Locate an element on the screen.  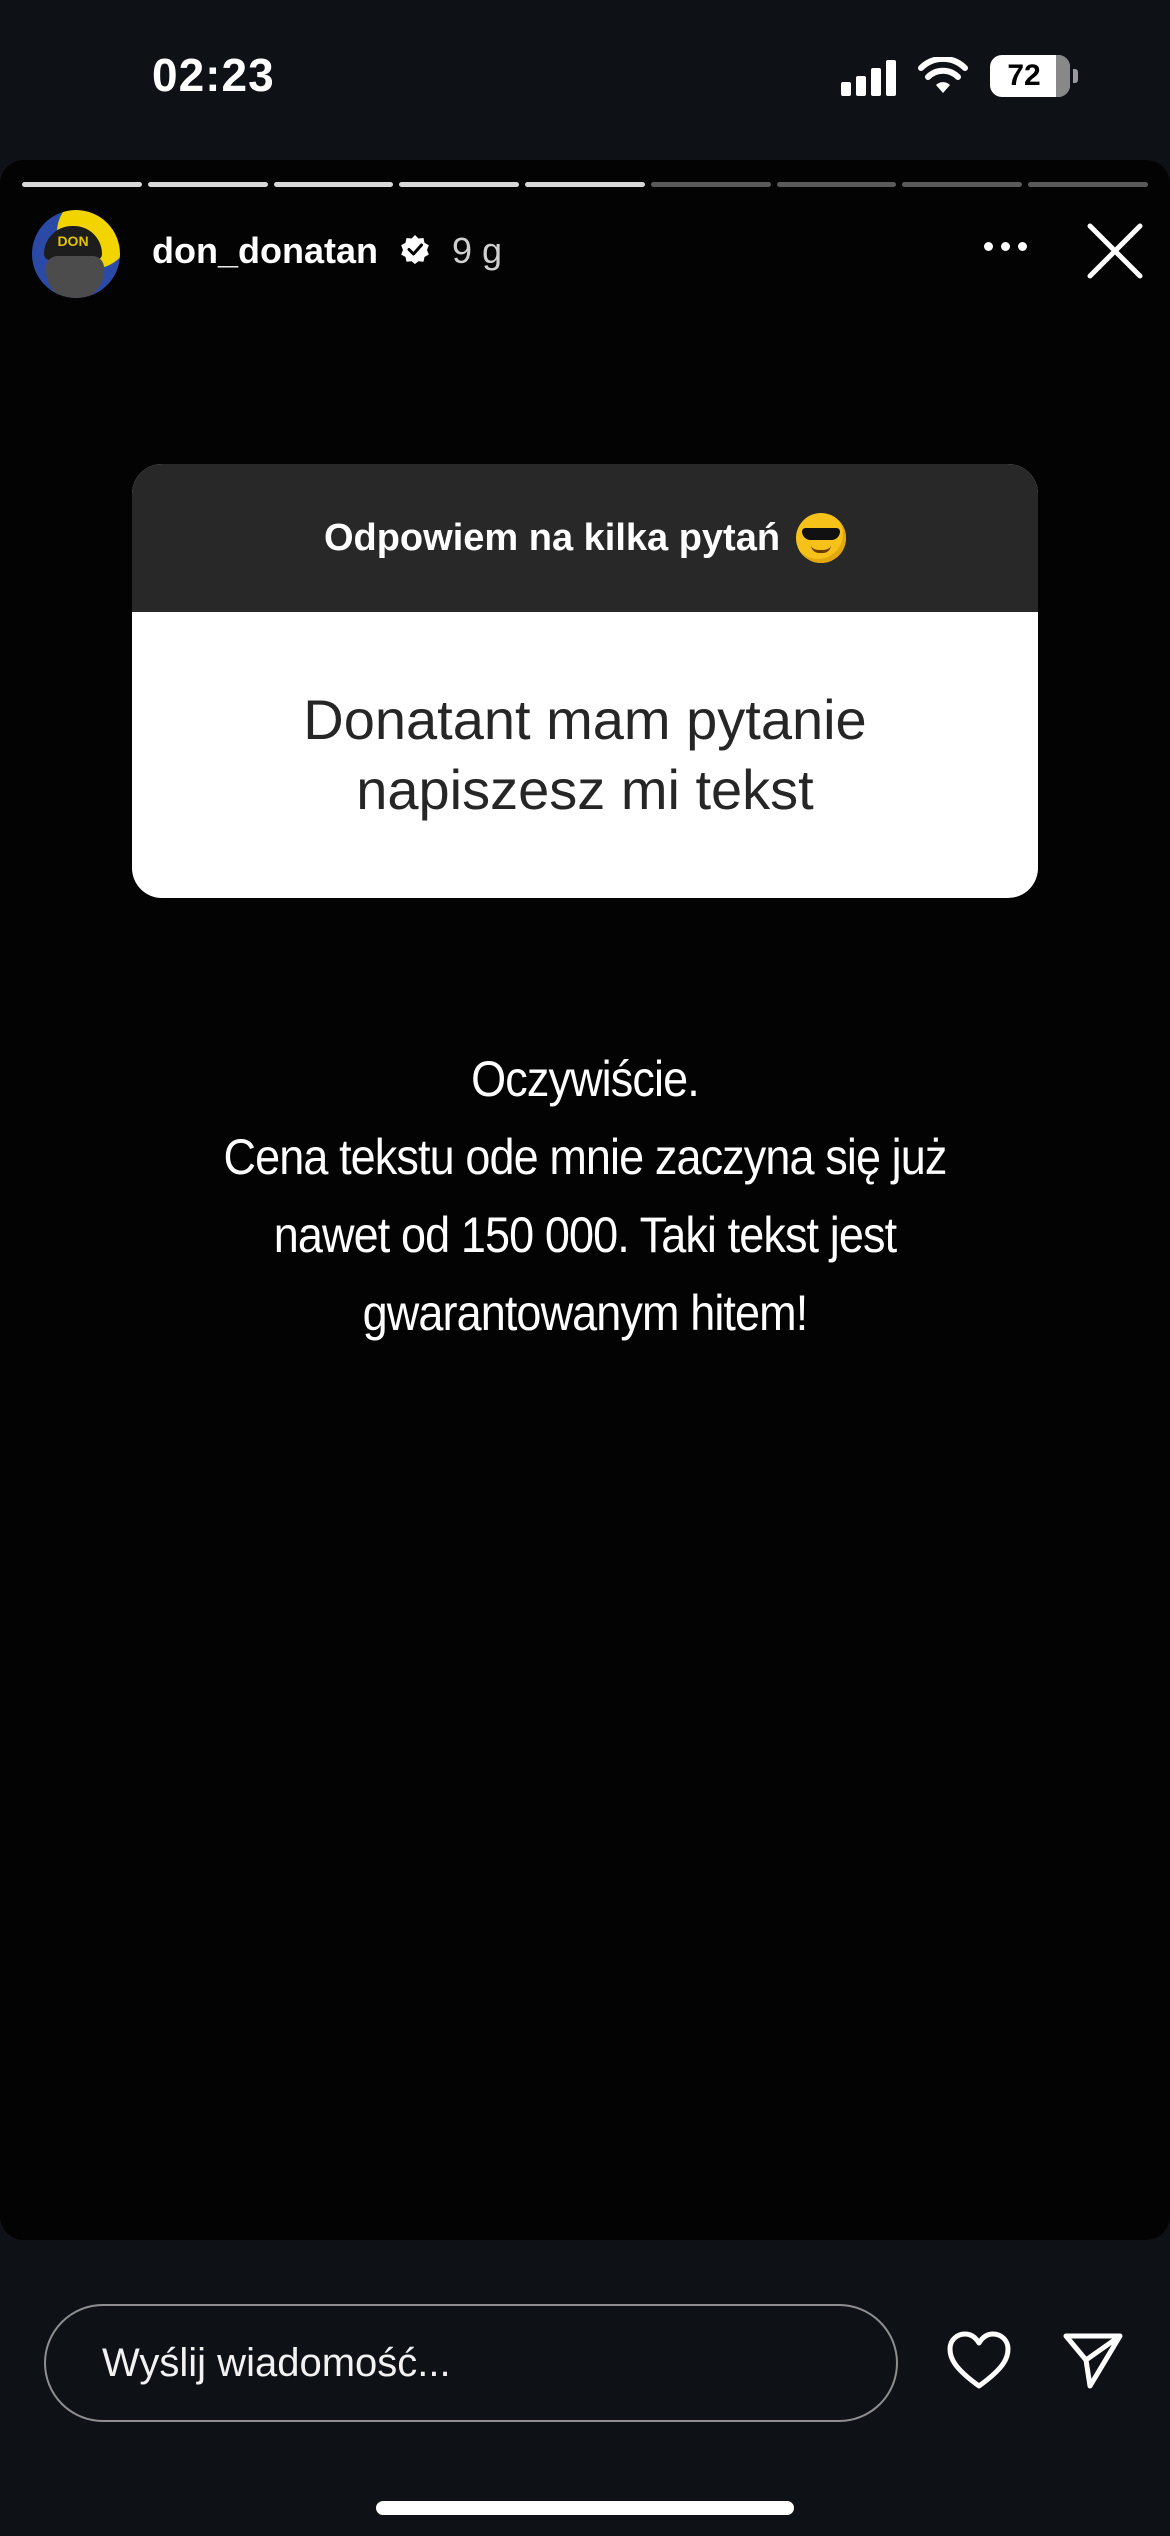
question-sticker-header: Odpowiem na kilka pytań is located at coordinates (585, 538).